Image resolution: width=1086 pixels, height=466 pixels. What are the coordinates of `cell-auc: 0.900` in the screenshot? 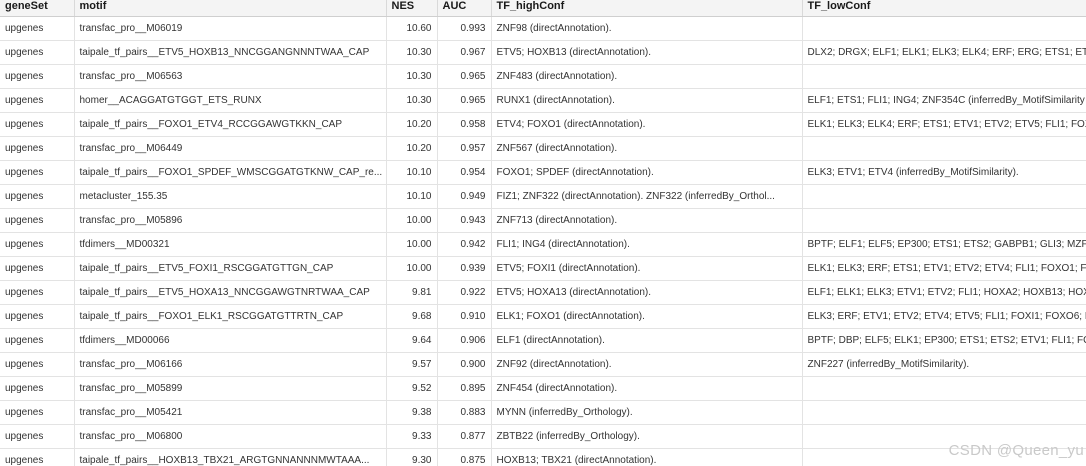 It's located at (464, 364).